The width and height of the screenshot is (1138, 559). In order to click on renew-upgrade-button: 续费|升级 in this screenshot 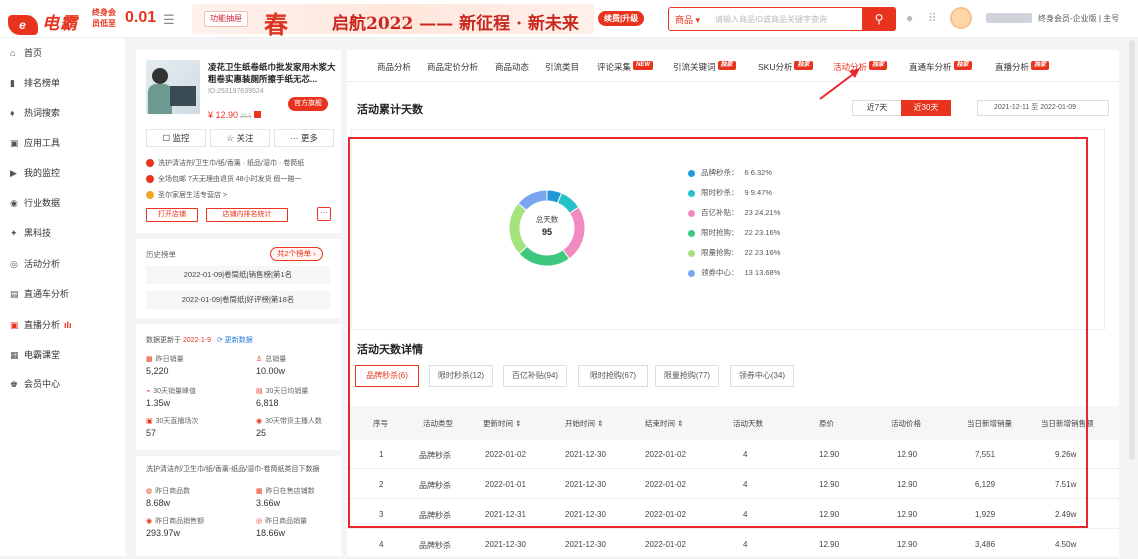, I will do `click(621, 18)`.